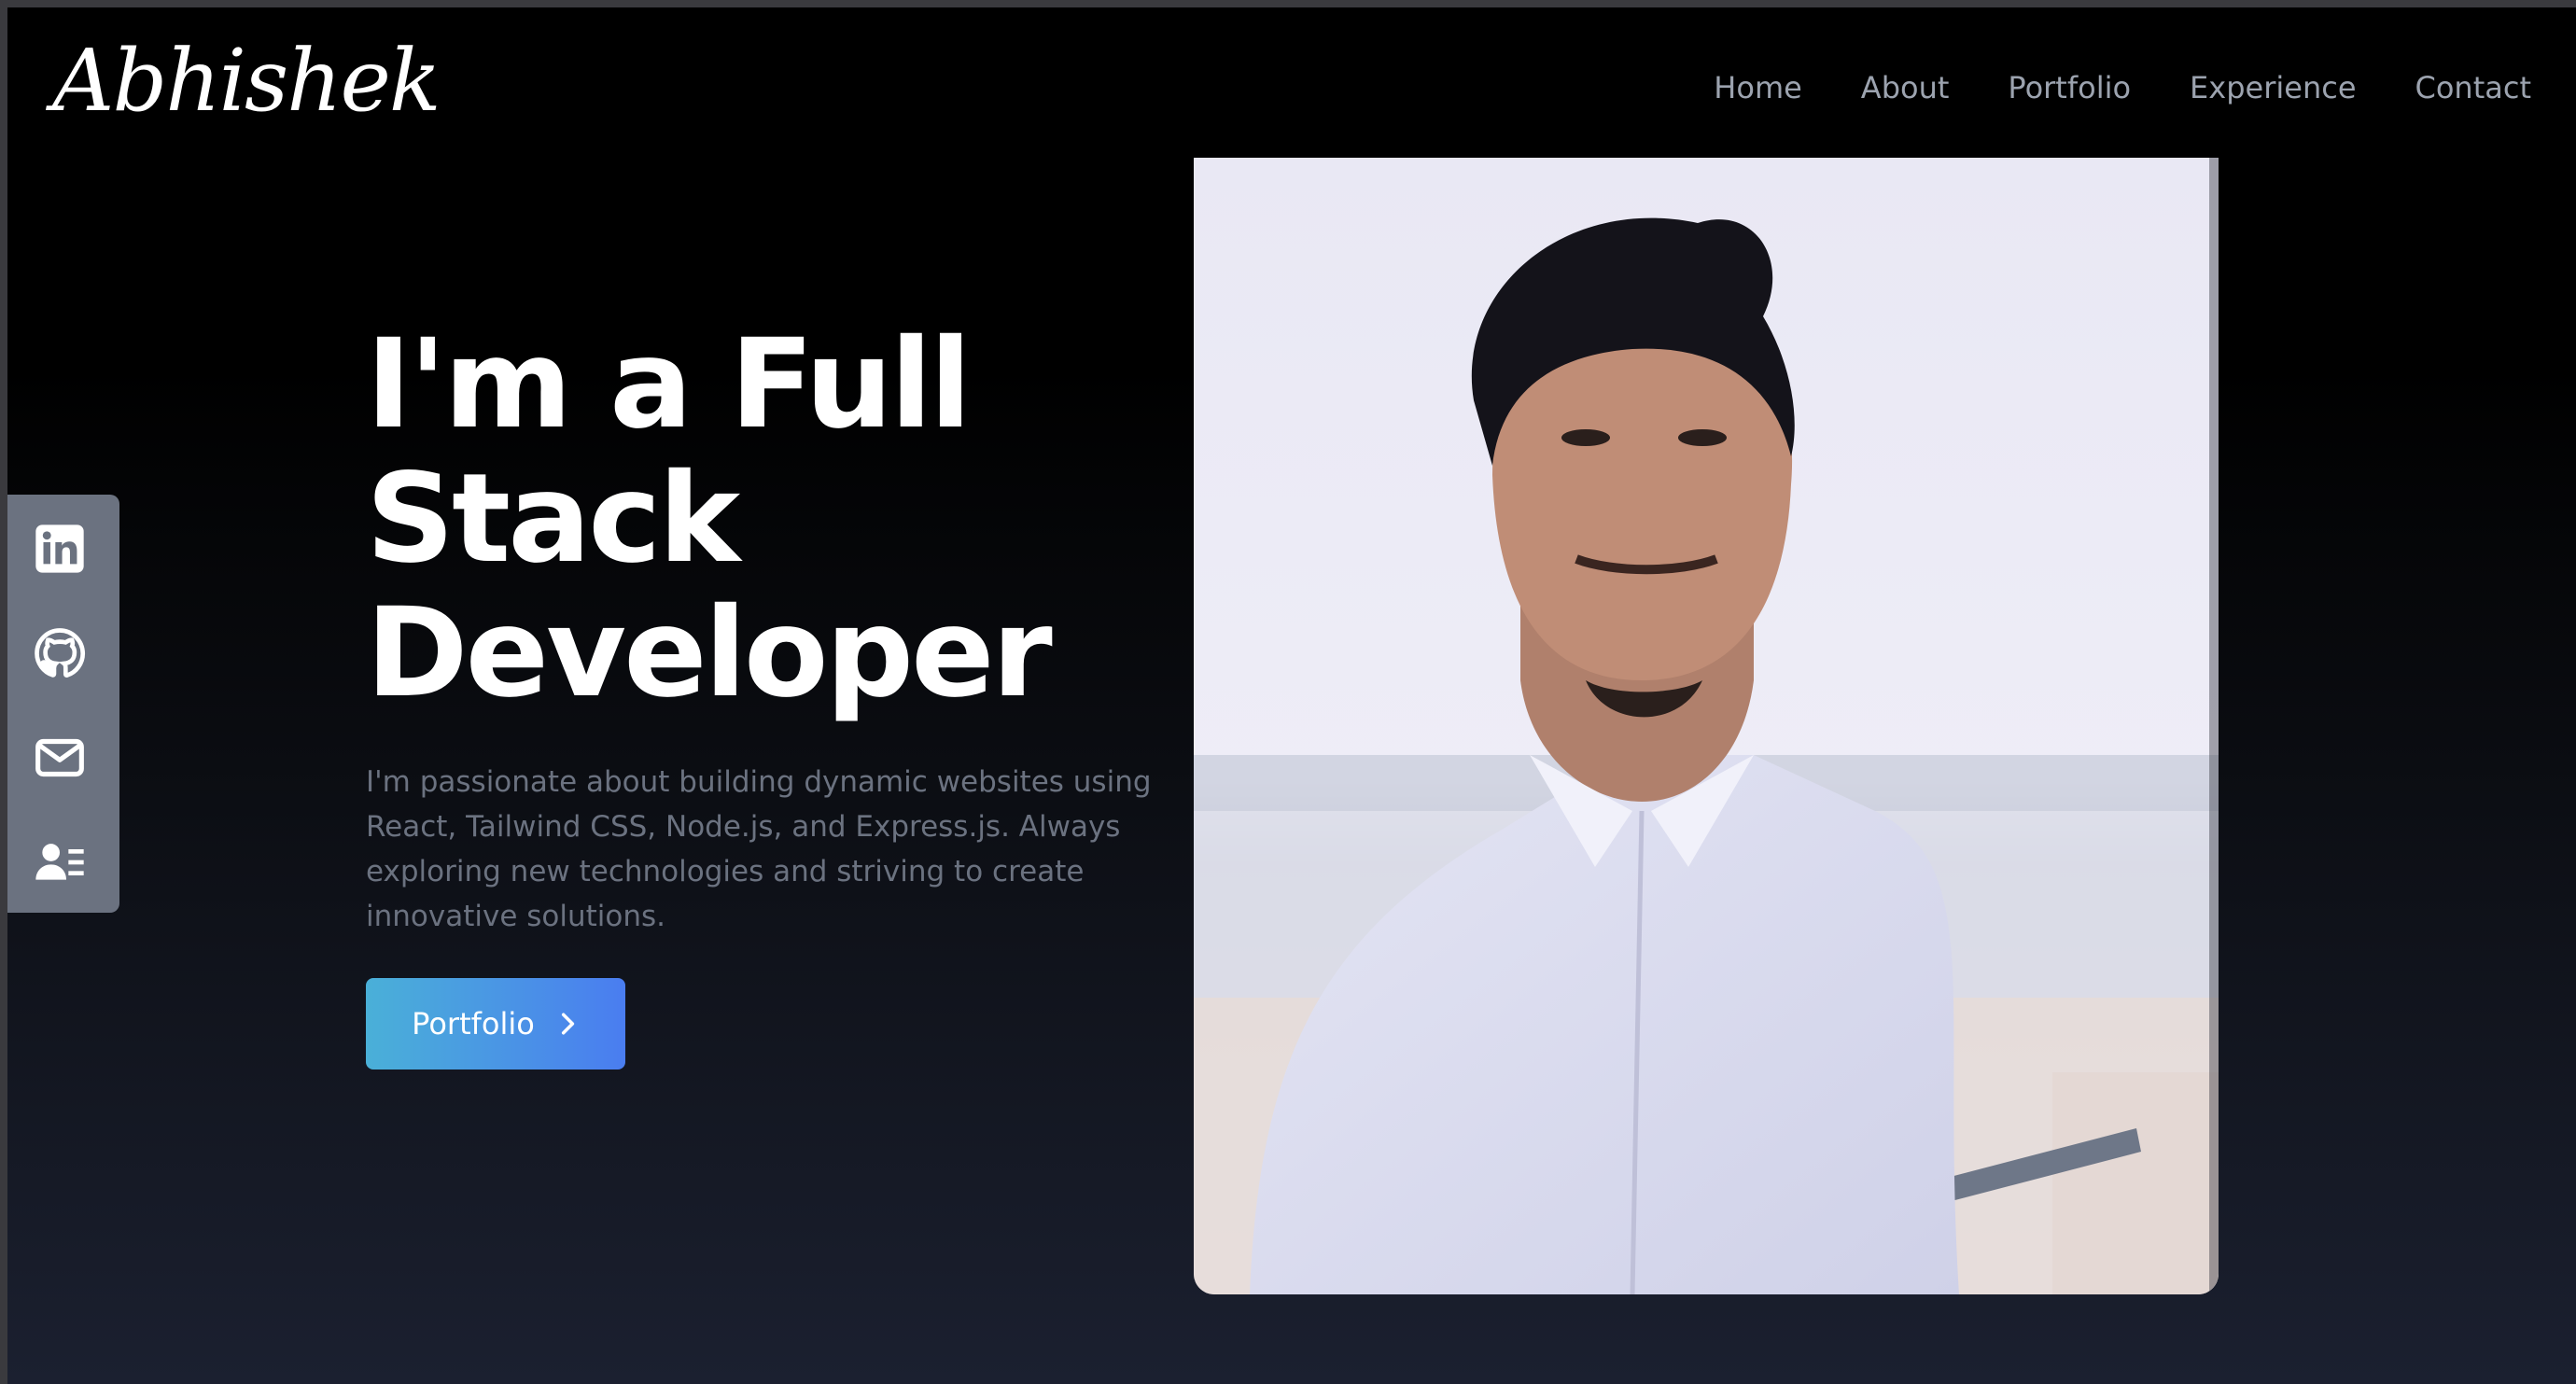 The width and height of the screenshot is (2576, 1384). Describe the element at coordinates (567, 1024) in the screenshot. I see `chevron-right-icon` at that location.